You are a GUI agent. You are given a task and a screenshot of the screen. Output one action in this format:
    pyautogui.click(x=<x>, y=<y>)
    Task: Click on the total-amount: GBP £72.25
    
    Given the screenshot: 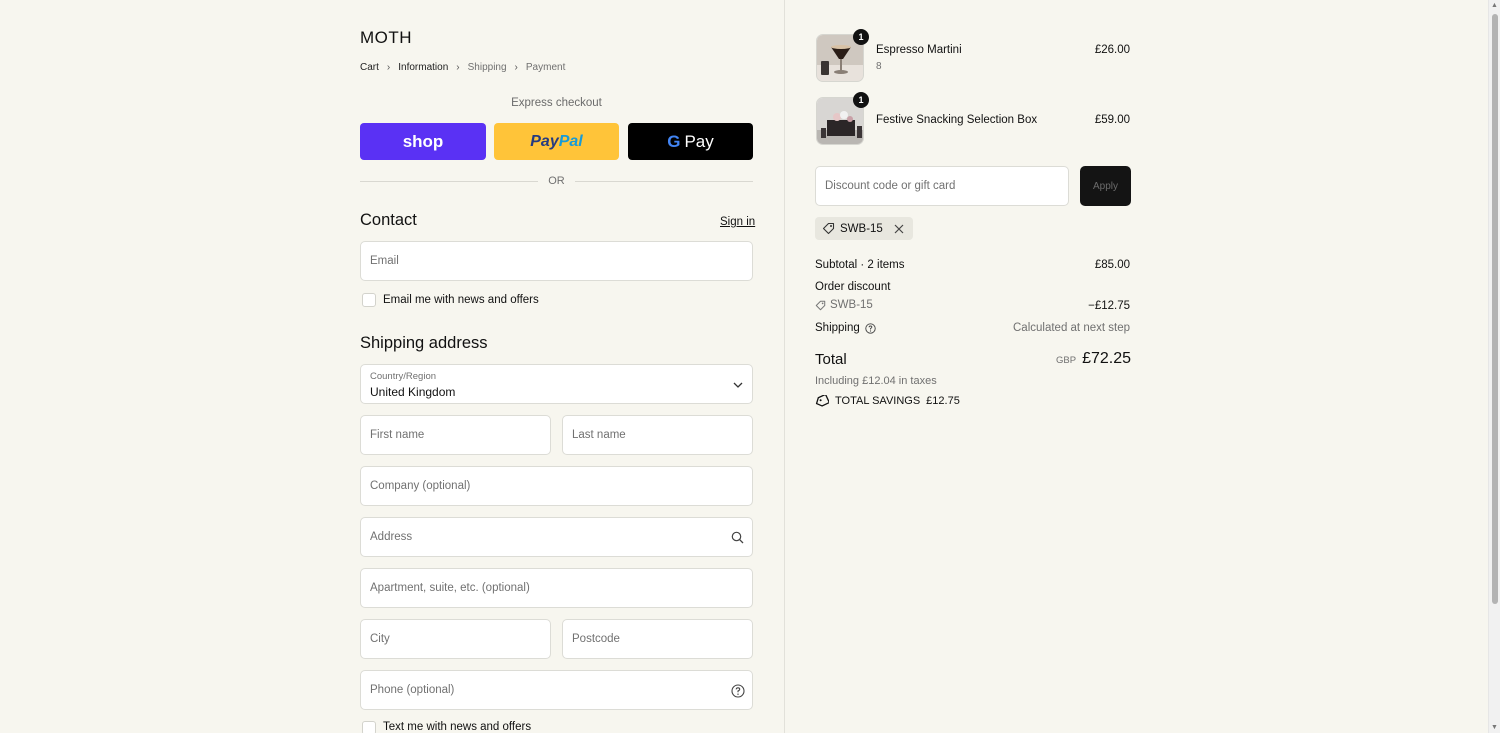 What is the action you would take?
    pyautogui.click(x=1055, y=359)
    